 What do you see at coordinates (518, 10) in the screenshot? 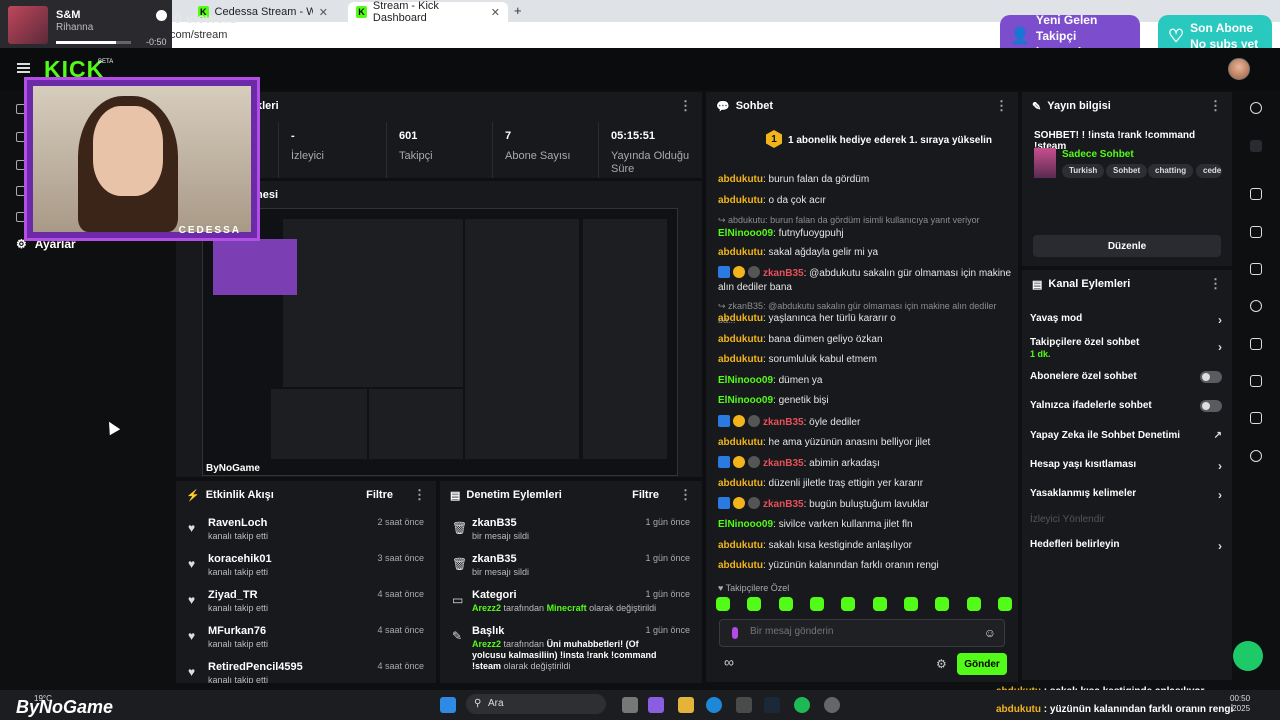
I see `new-tab-button: +` at bounding box center [518, 10].